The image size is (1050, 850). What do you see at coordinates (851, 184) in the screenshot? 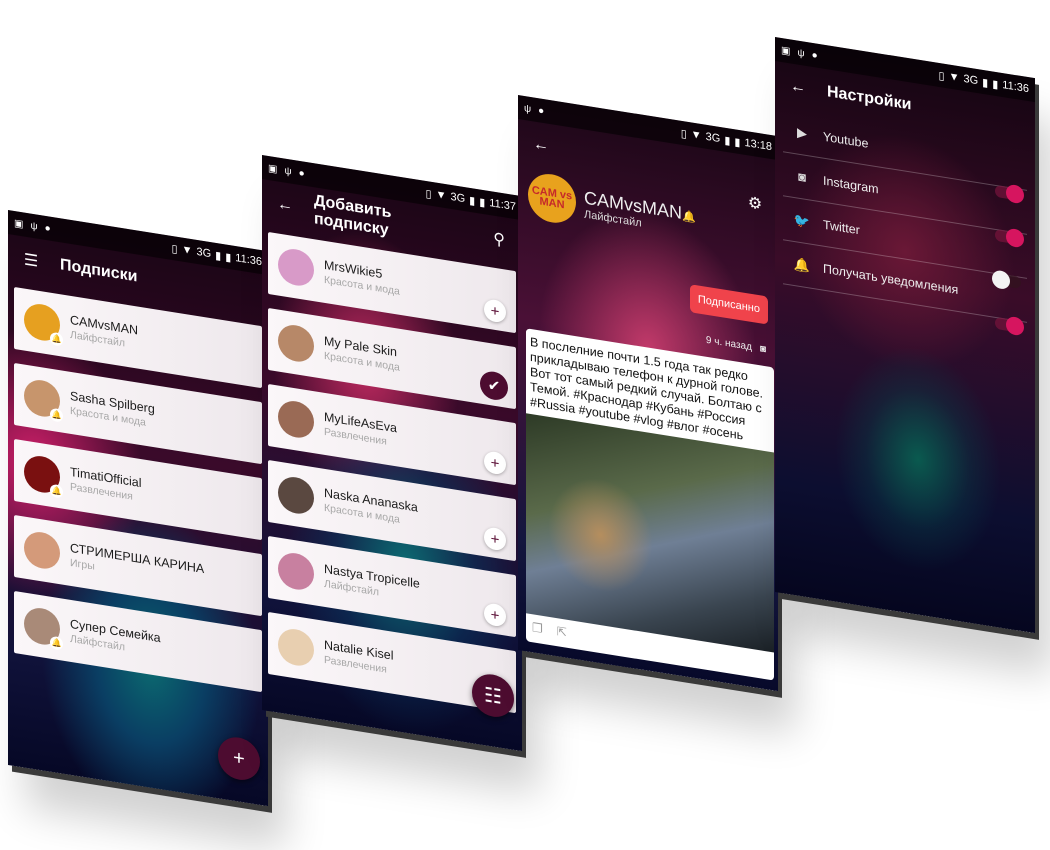
I see `setting-label: Instagram` at bounding box center [851, 184].